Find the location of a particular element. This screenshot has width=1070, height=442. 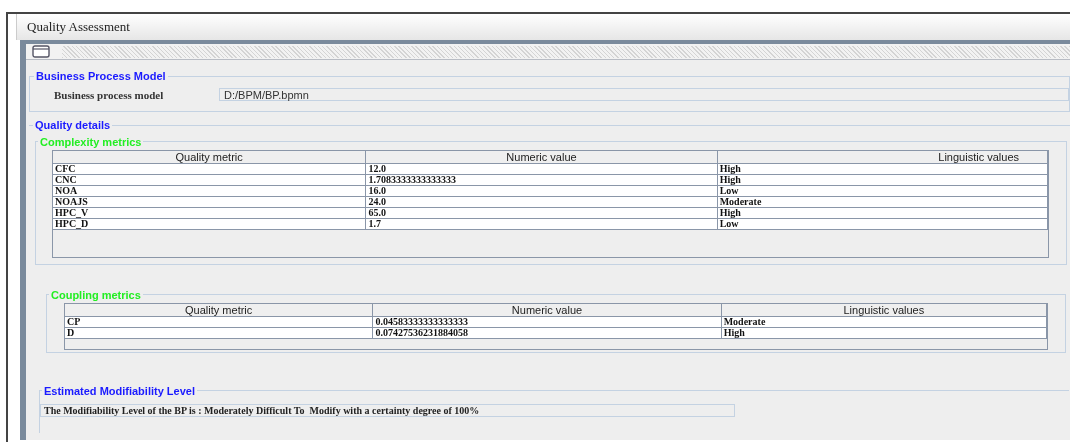

result-message: The Modifiability Level of the BP is : Moderately Difficult To Modify with a certainty degree of 100% is located at coordinates (387, 410).